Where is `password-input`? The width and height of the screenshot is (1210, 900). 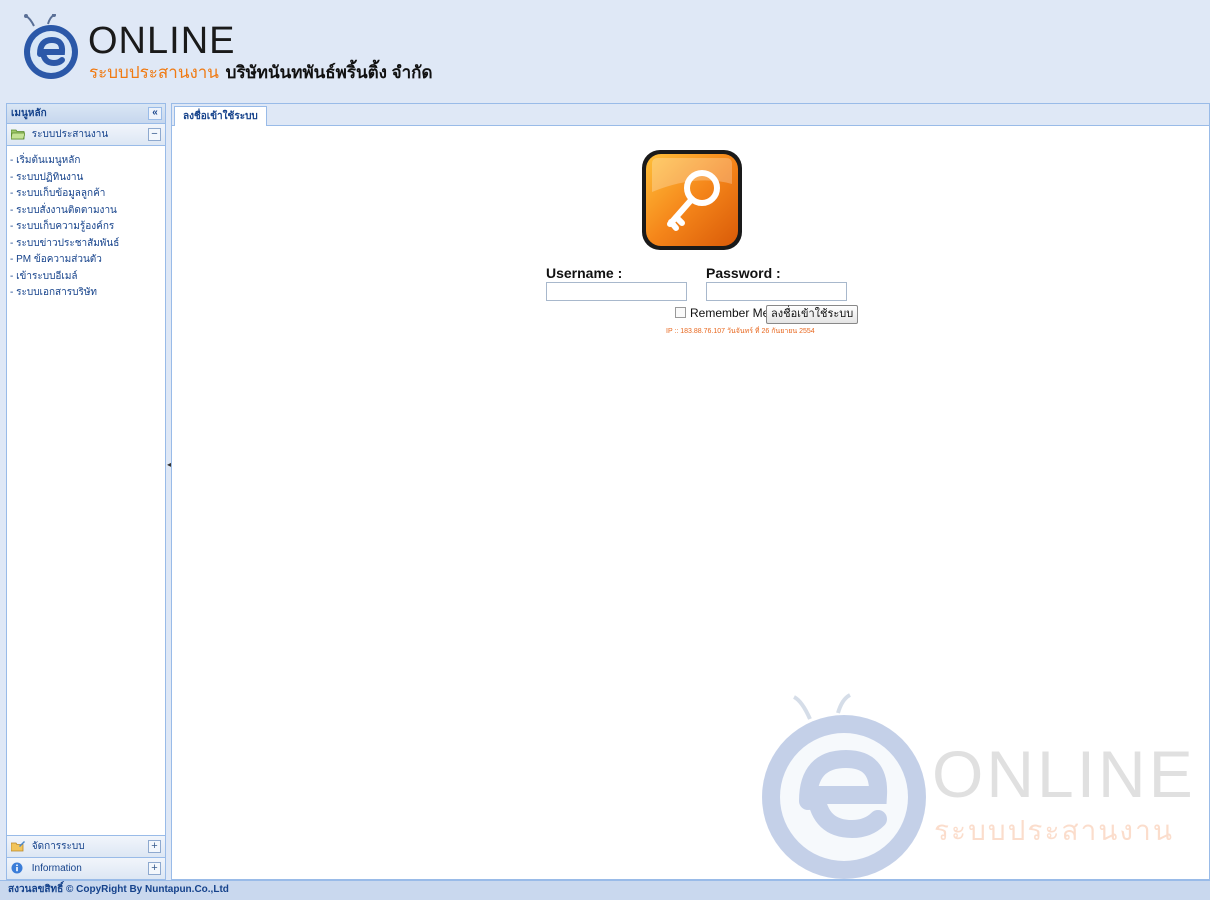 password-input is located at coordinates (776, 291).